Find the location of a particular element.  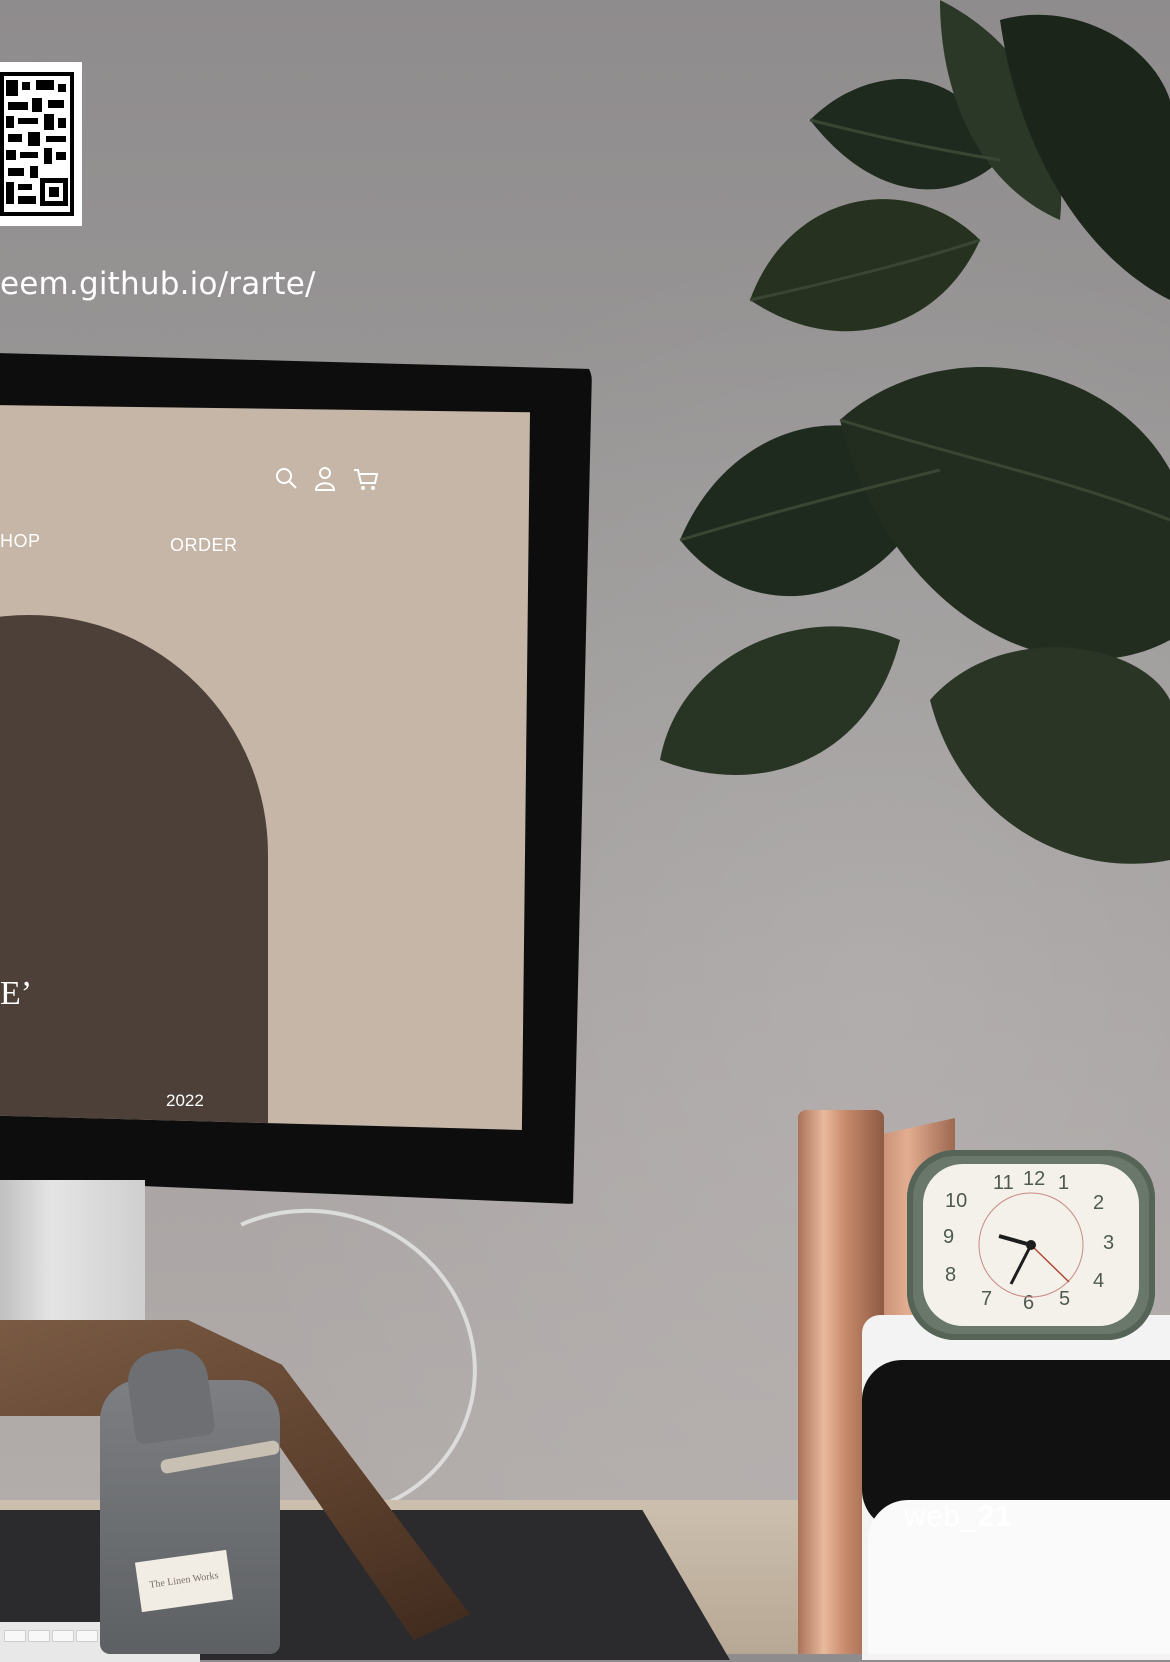

user-icon is located at coordinates (325, 479).